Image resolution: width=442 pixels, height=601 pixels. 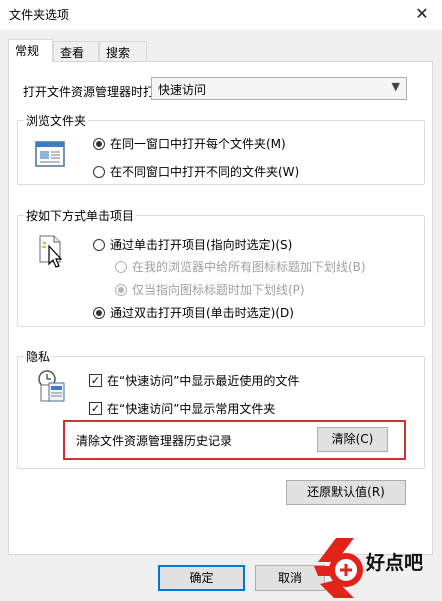 I want to click on ok-button: 确定, so click(x=201, y=578).